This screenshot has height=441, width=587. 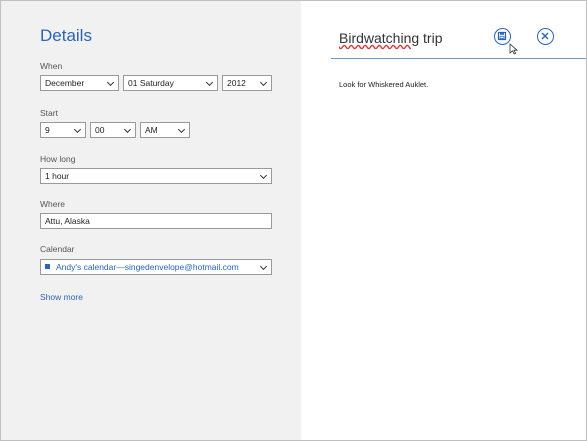 What do you see at coordinates (379, 38) in the screenshot?
I see `event-title-word: Birdwatching` at bounding box center [379, 38].